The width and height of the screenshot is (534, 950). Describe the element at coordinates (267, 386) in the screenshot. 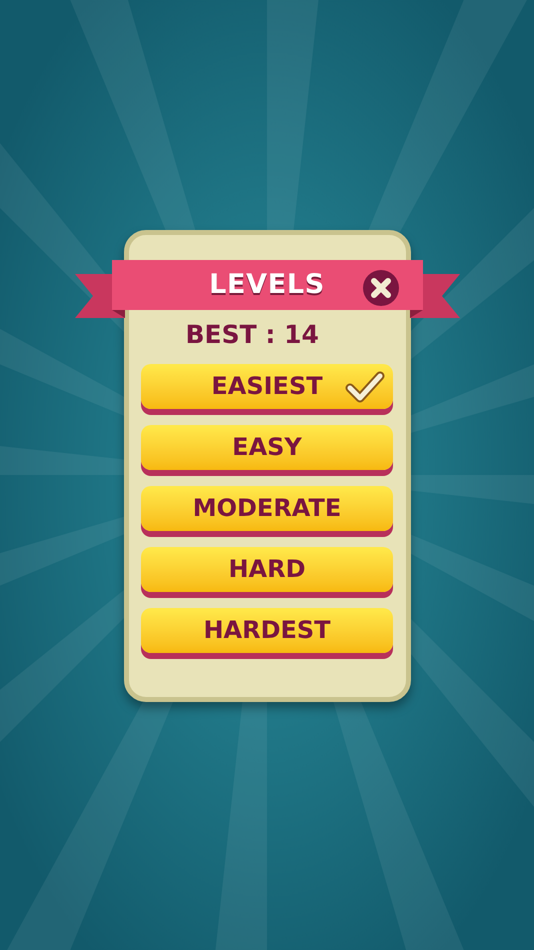

I see `level-button: EASIEST` at that location.